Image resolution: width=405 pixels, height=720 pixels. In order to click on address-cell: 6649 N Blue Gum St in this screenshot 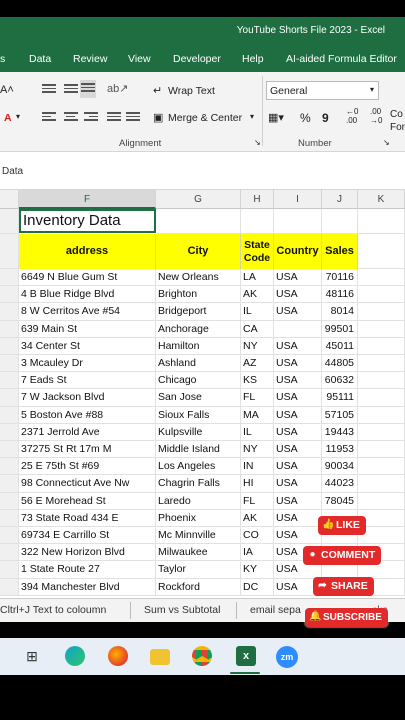, I will do `click(87, 278)`.